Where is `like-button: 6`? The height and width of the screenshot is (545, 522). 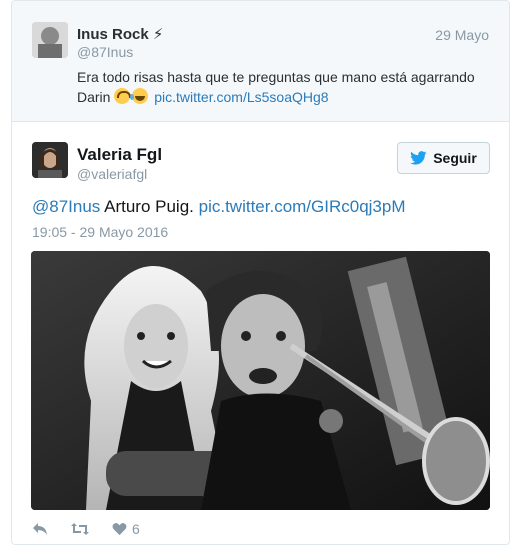 like-button: 6 is located at coordinates (126, 529).